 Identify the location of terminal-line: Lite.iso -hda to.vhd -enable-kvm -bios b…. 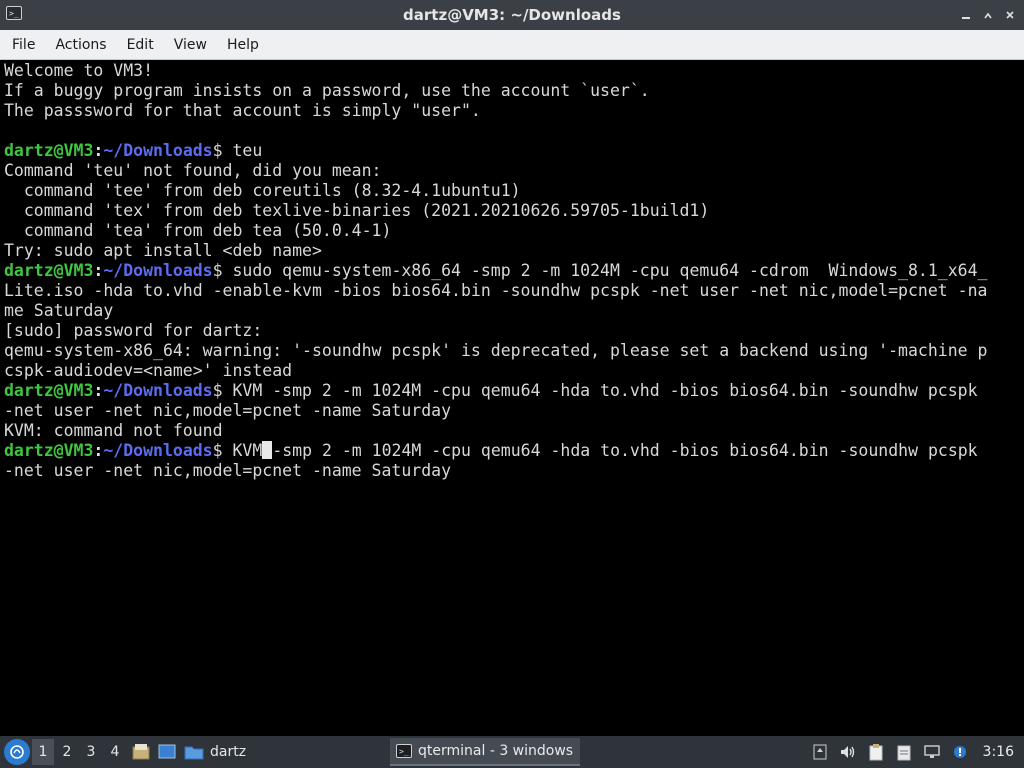
(512, 291).